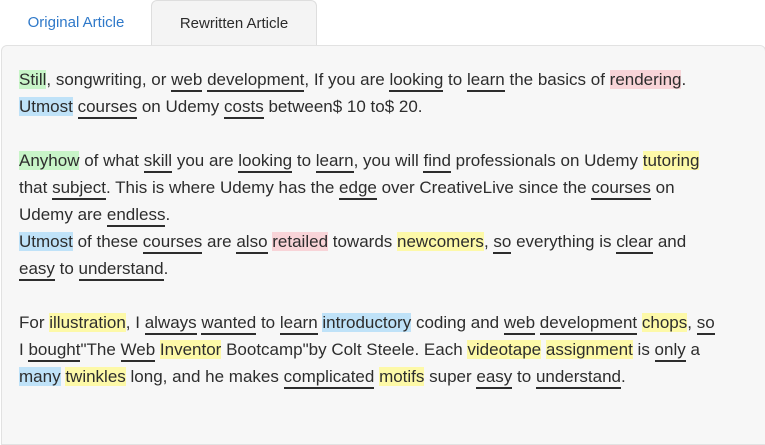 This screenshot has width=765, height=445. What do you see at coordinates (79, 189) in the screenshot?
I see `underlined-word: subject` at bounding box center [79, 189].